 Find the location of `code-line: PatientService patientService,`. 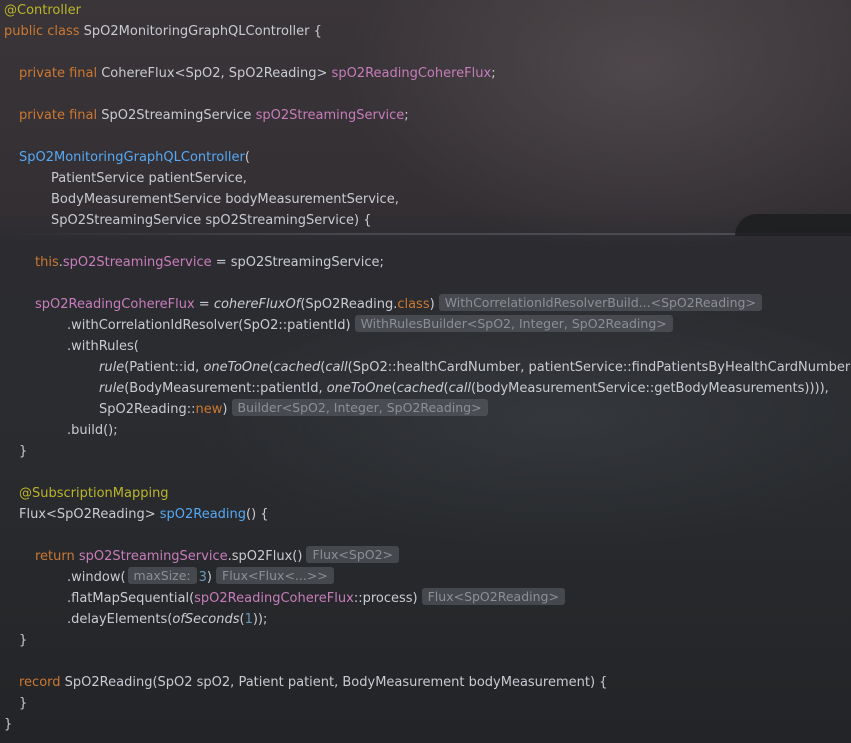

code-line: PatientService patientService, is located at coordinates (149, 178).